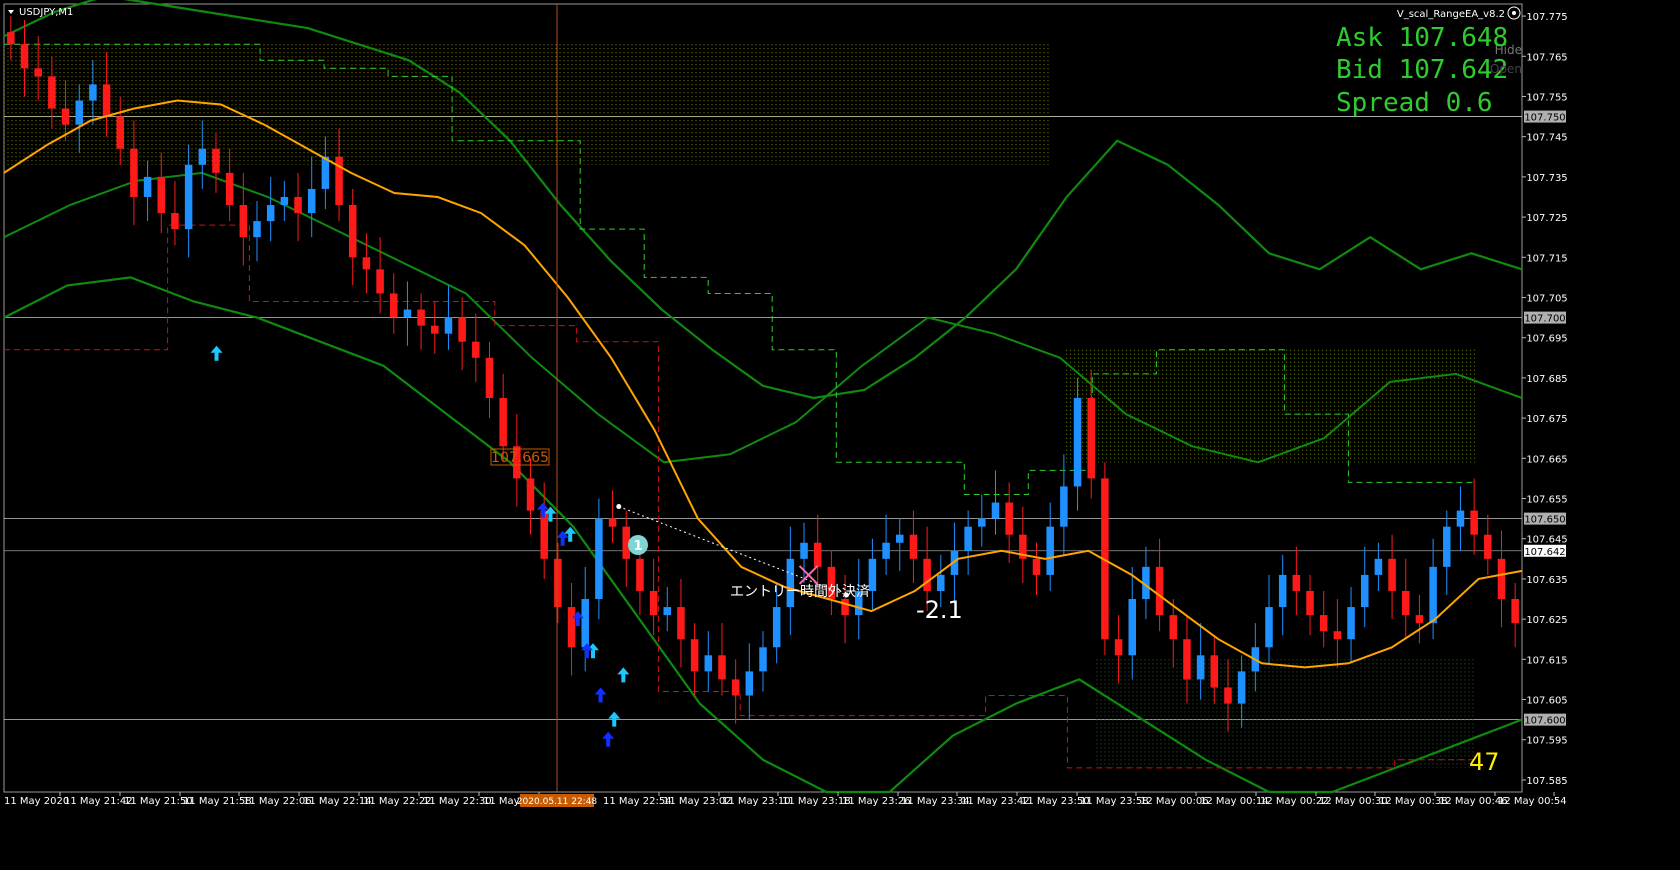 This screenshot has height=870, width=1680. What do you see at coordinates (756, 801) in the screenshot?
I see `time-tick-label: 11 May 23:10` at bounding box center [756, 801].